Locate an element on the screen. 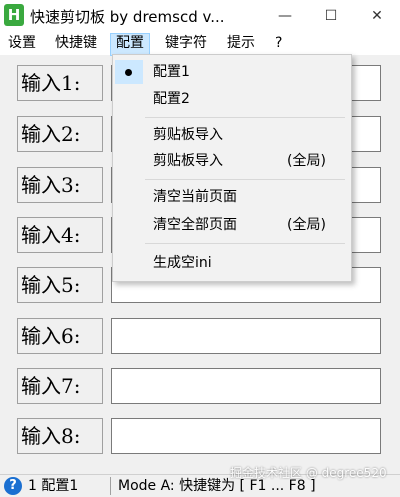 The height and width of the screenshot is (497, 400). menu-tips: 提示 is located at coordinates (241, 43).